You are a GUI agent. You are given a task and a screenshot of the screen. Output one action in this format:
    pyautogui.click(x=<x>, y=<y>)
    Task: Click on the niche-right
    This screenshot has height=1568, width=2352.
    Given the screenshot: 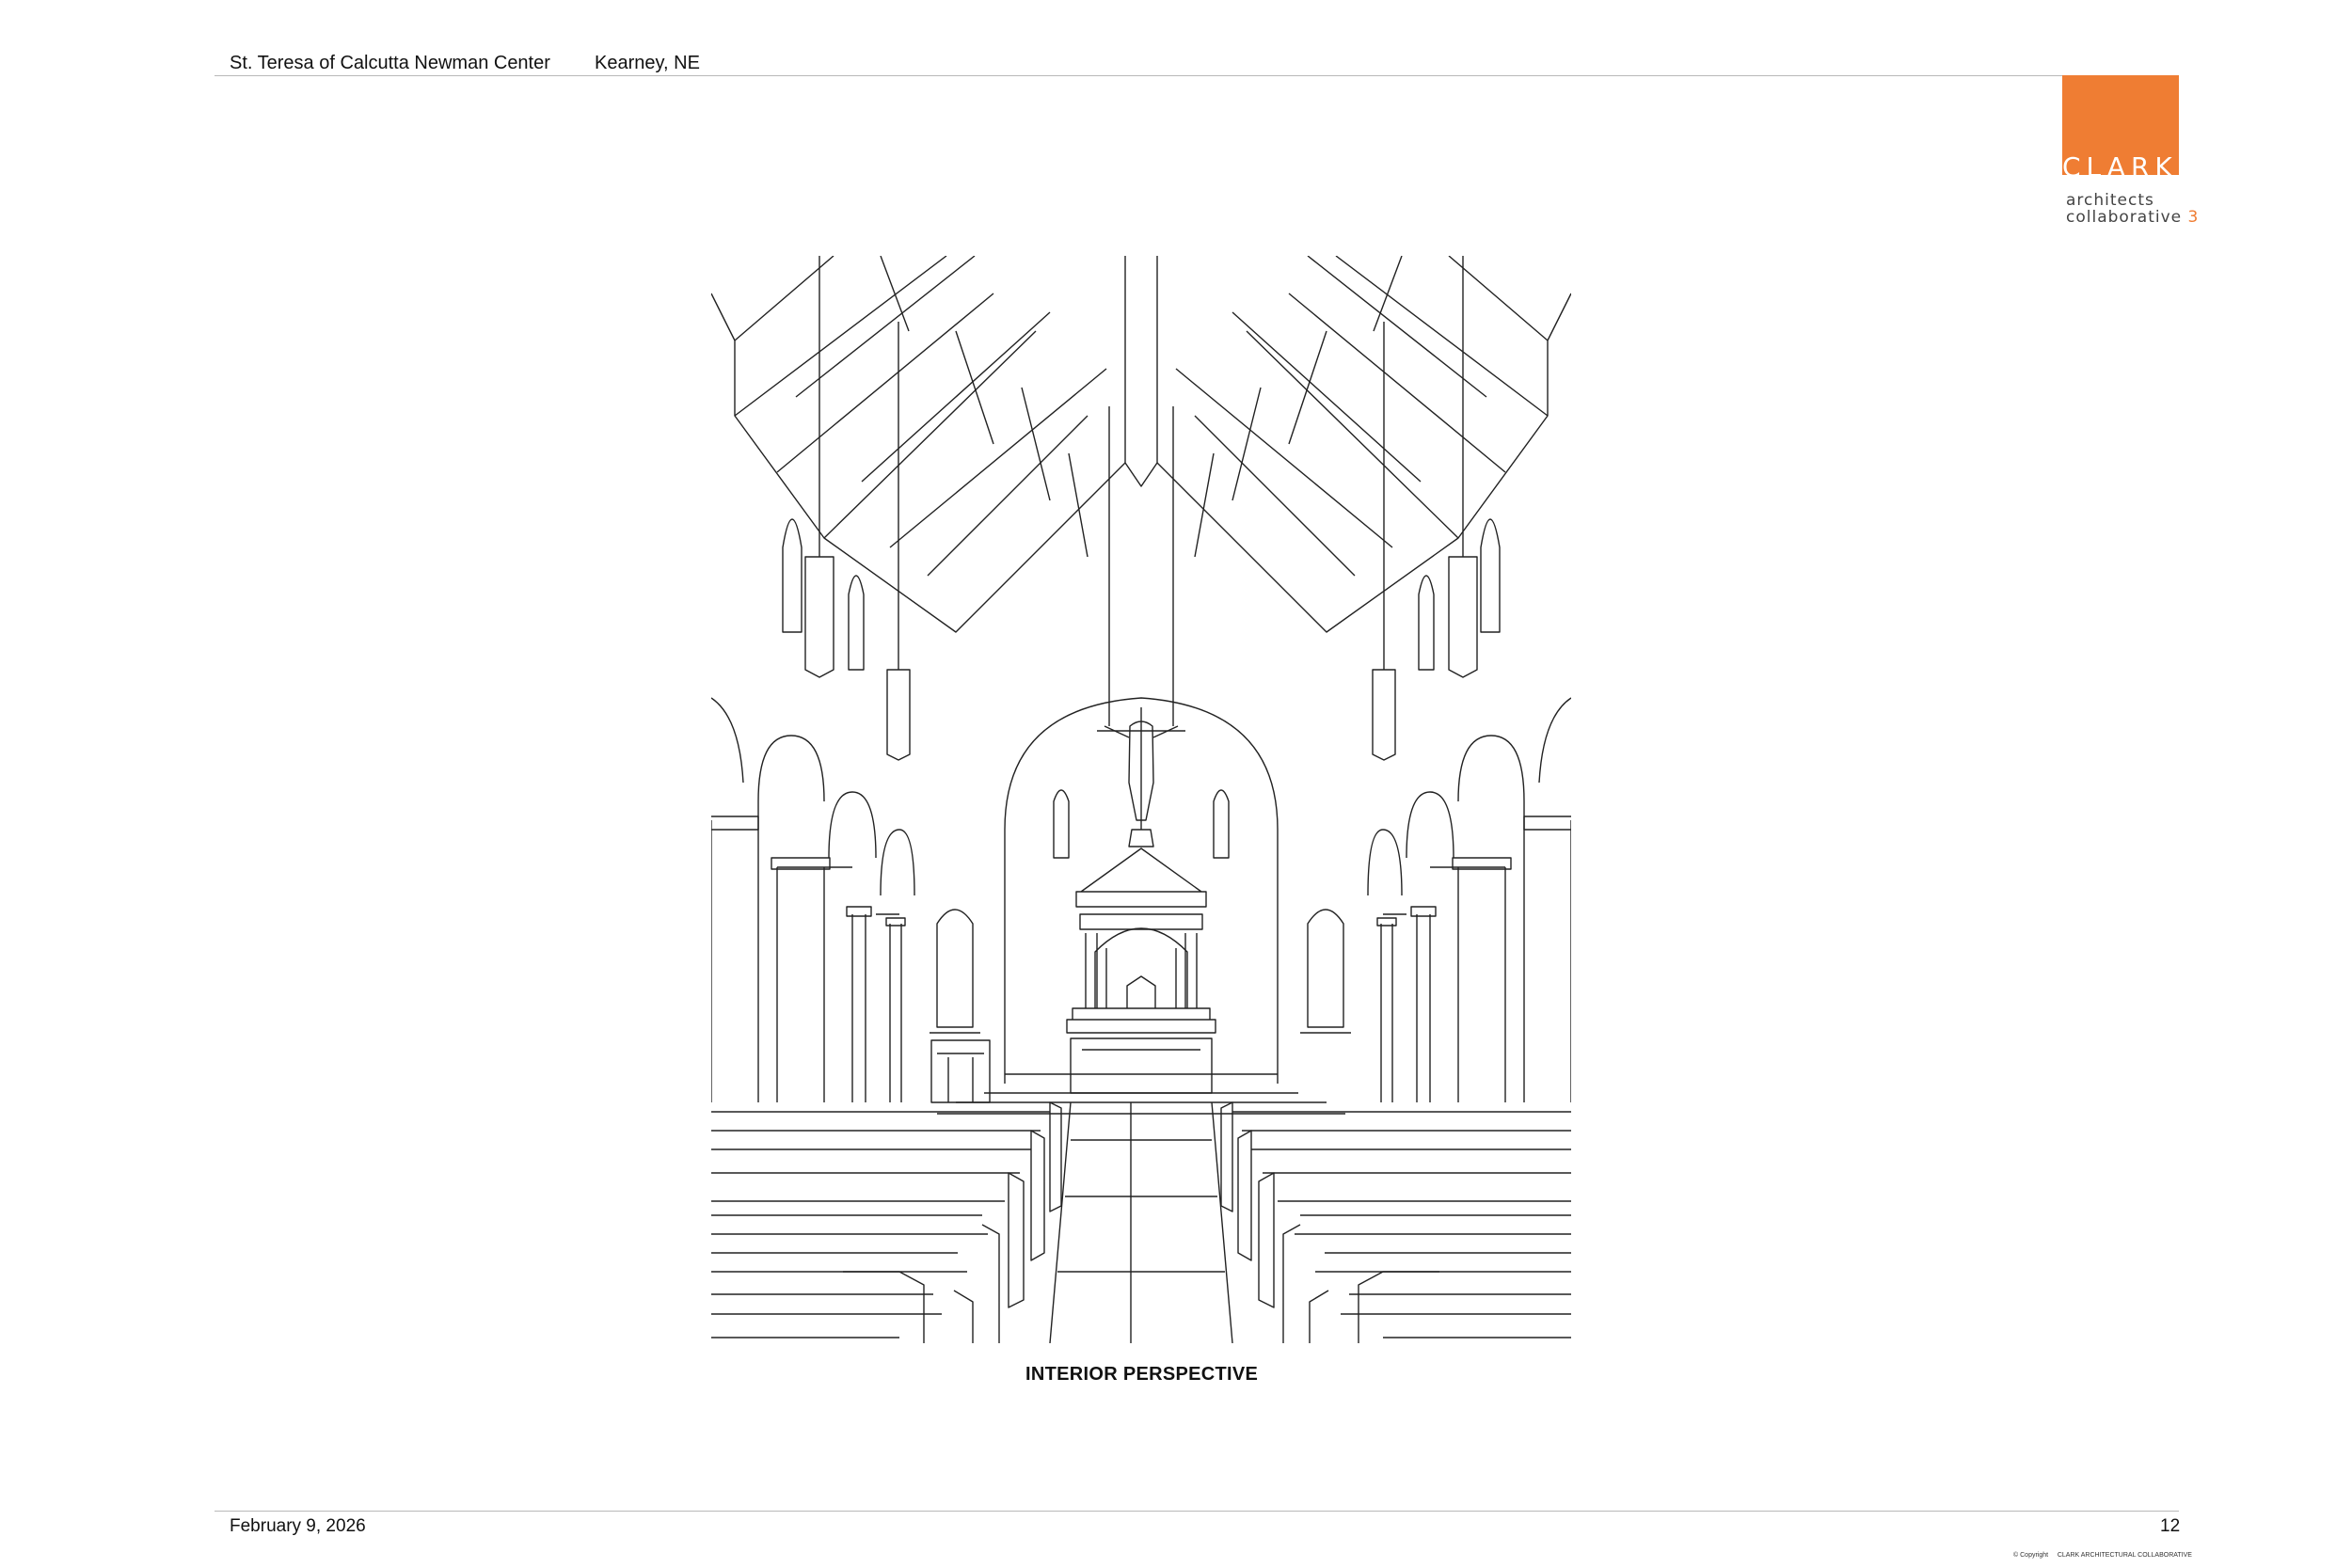 What is the action you would take?
    pyautogui.click(x=1325, y=972)
    